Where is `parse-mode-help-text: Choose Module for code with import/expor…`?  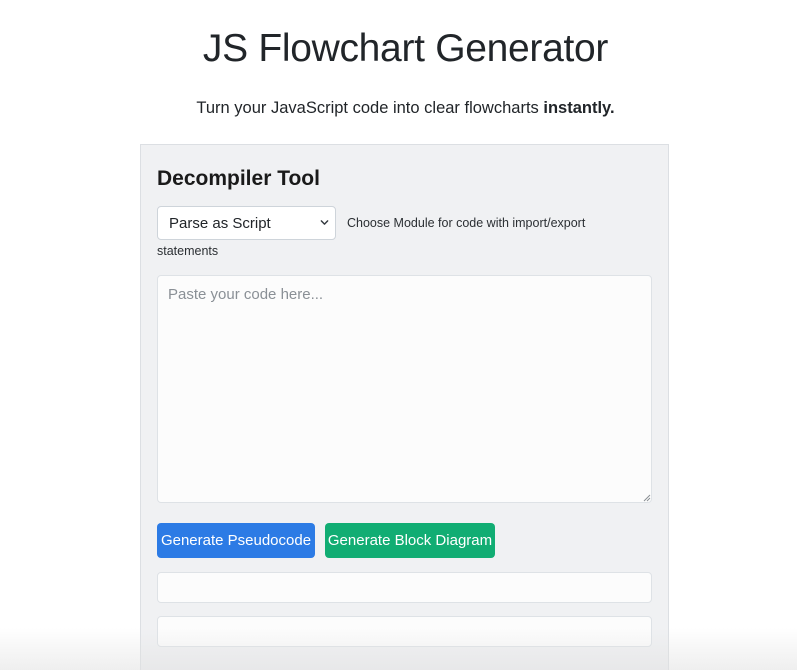
parse-mode-help-text: Choose Module for code with import/expor… is located at coordinates (466, 223).